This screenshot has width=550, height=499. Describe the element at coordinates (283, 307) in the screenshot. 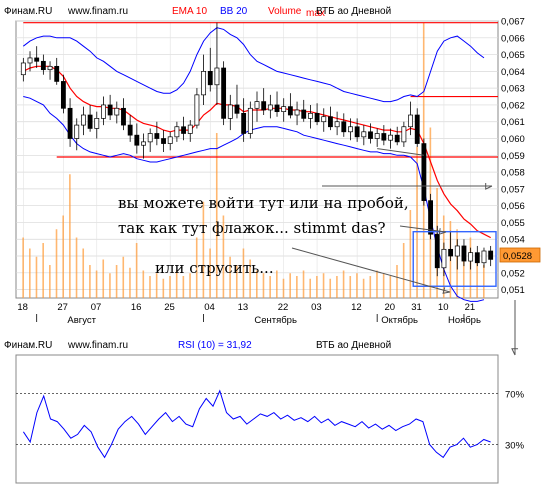

I see `date-tick-label: 22` at that location.